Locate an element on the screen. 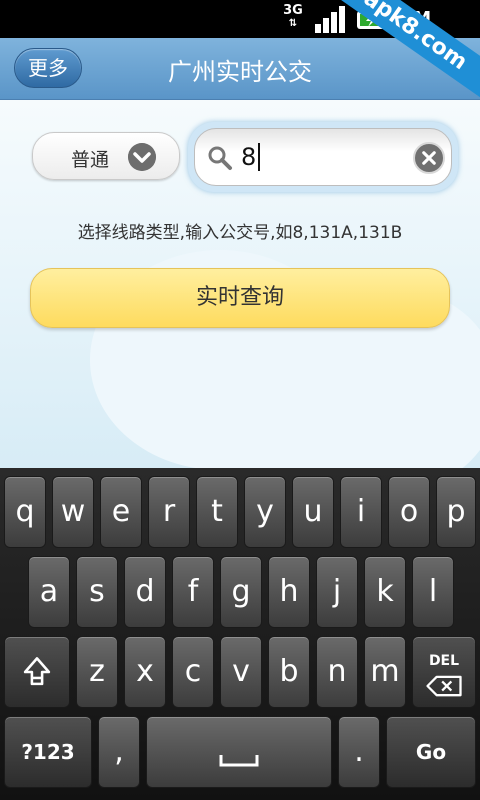 This screenshot has height=800, width=480. key-a: a is located at coordinates (49, 592).